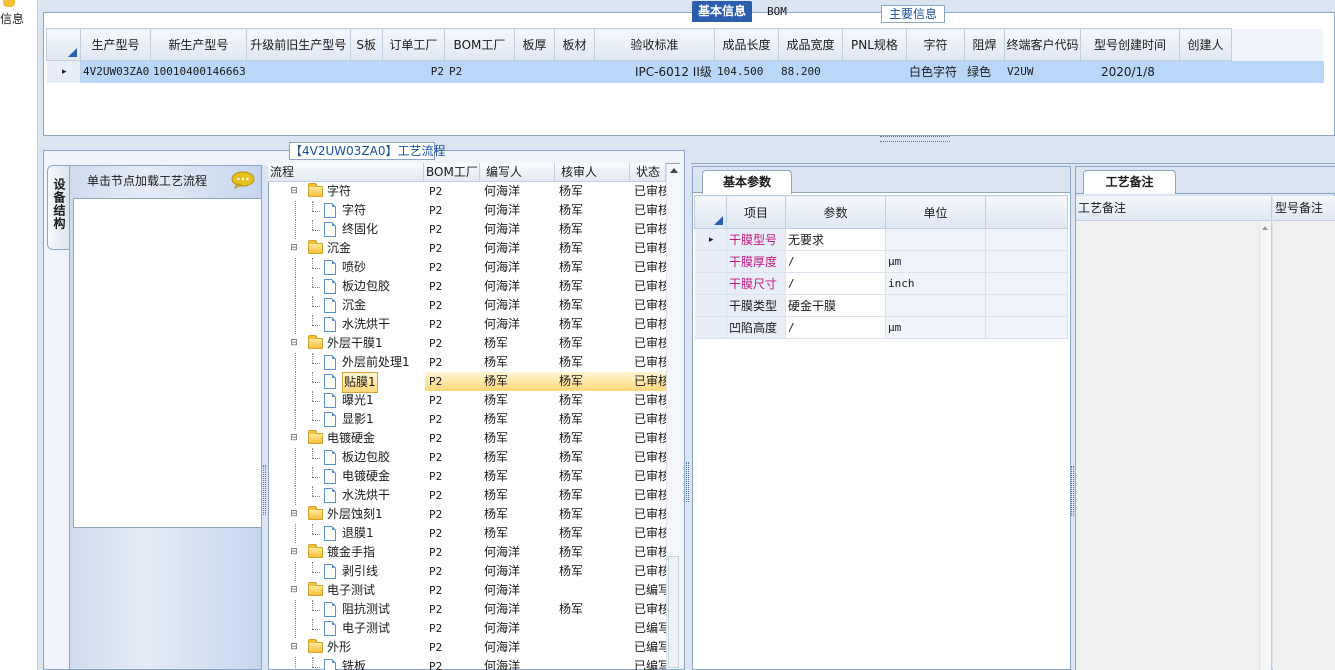  Describe the element at coordinates (1265, 228) in the screenshot. I see `scroll-up-icon` at that location.